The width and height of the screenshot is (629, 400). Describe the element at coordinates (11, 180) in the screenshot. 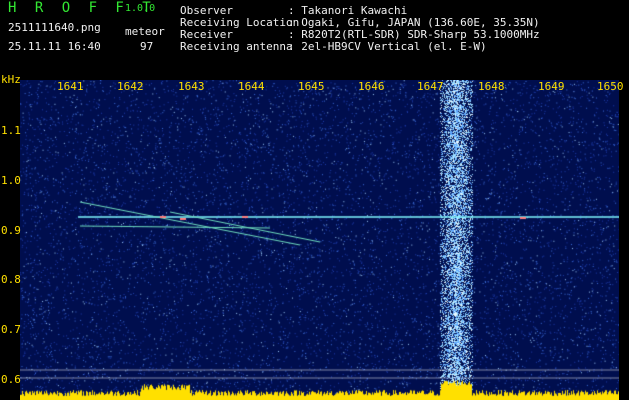

I see `amp-tick-label: 1.0` at that location.